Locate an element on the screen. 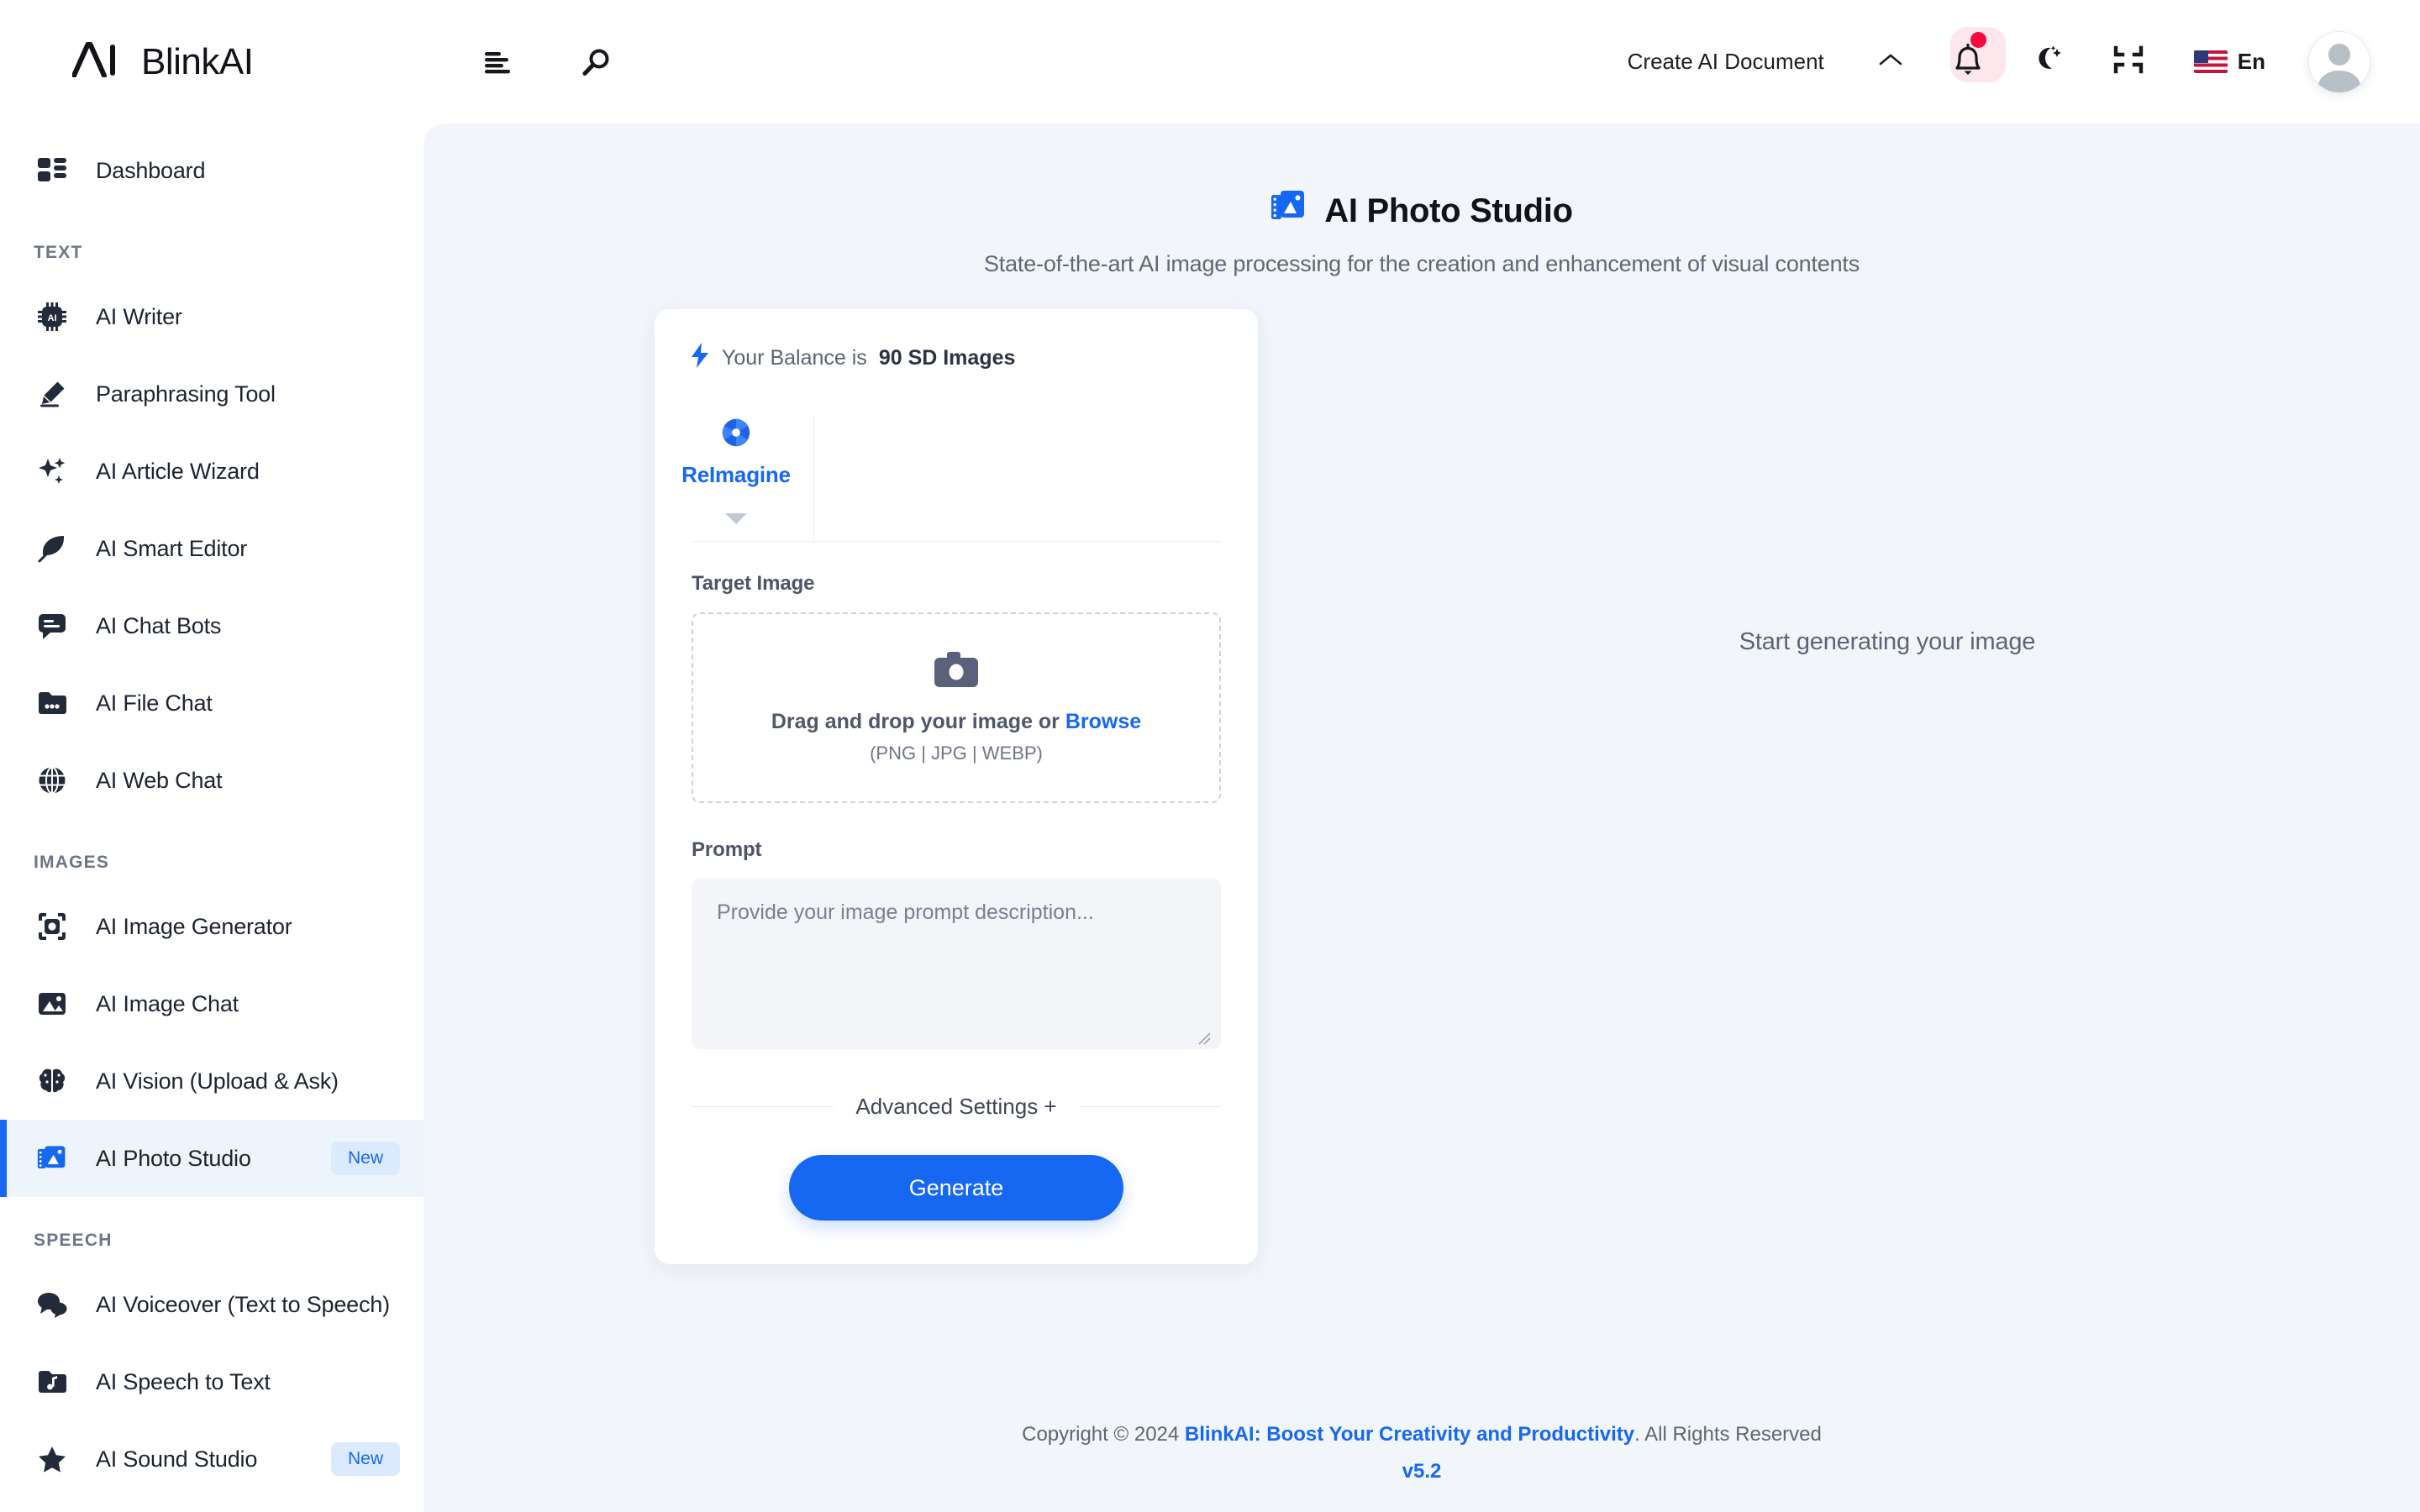  sidebar-item-ai-writer: AI AI Writer is located at coordinates (212, 316).